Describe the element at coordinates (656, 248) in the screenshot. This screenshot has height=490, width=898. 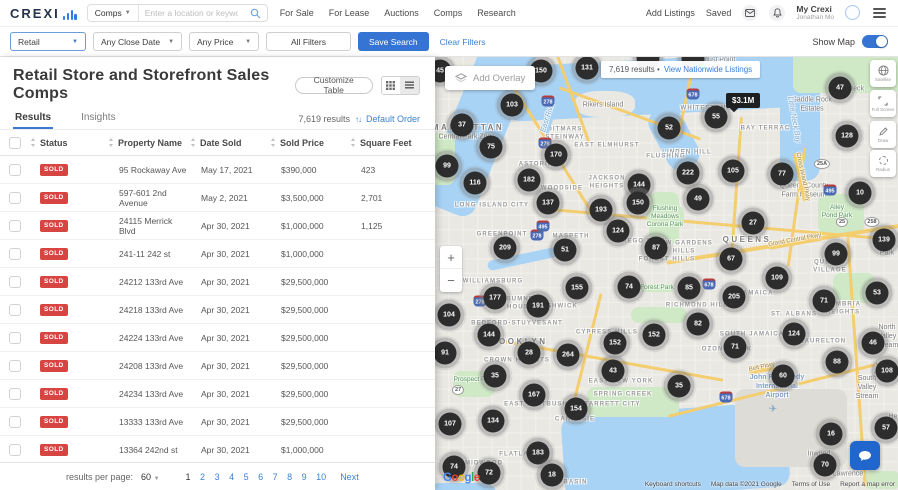
I see `map-marker: 87` at that location.